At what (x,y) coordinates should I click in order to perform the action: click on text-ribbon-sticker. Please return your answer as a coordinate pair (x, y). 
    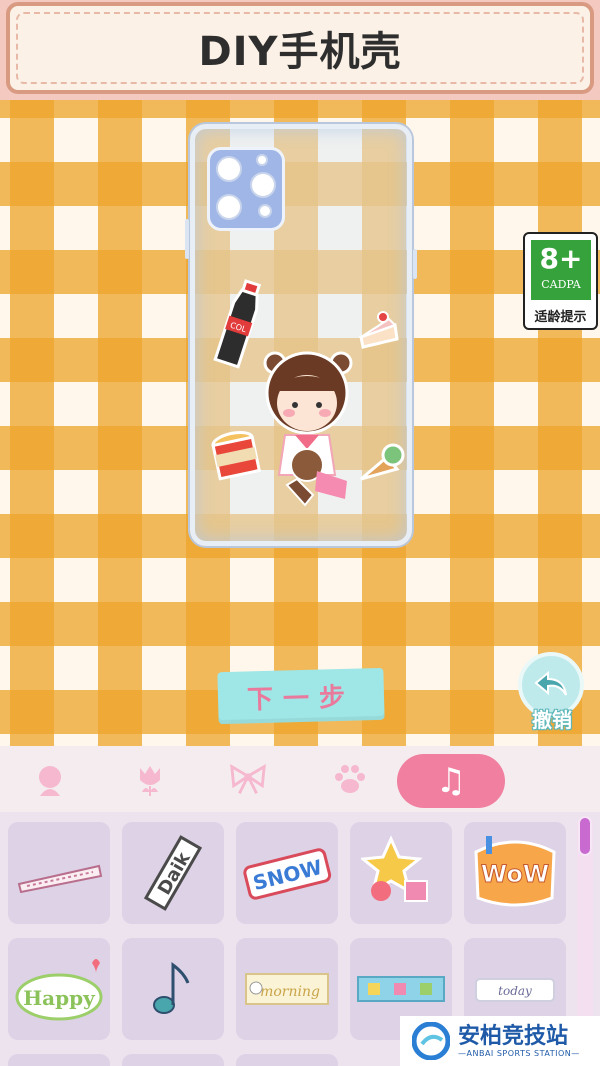
    Looking at the image, I should click on (60, 879).